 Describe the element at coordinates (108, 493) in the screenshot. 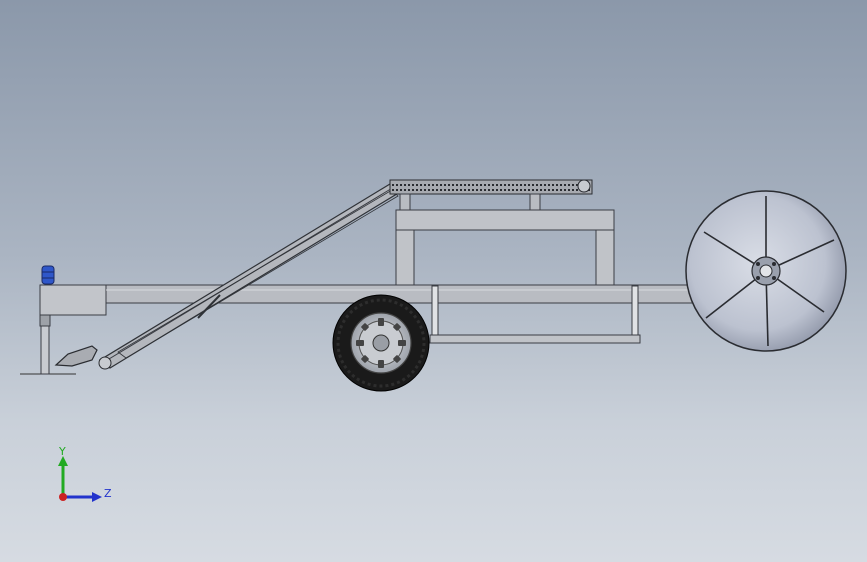

I see `z-axis-label: Z` at that location.